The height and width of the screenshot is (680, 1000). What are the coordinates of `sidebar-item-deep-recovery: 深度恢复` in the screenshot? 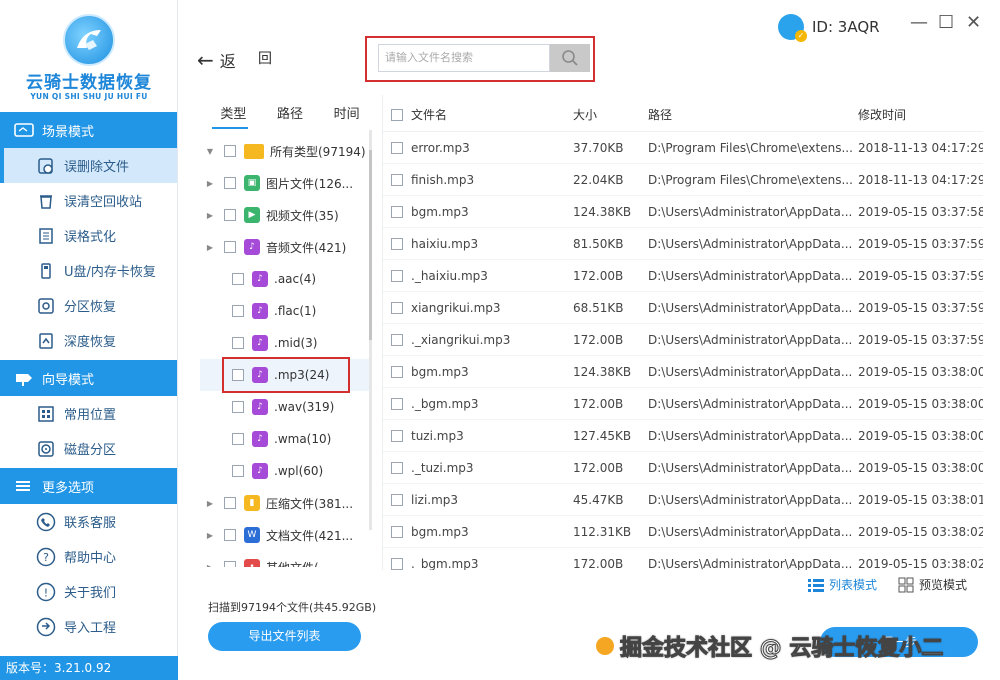 It's located at (88, 340).